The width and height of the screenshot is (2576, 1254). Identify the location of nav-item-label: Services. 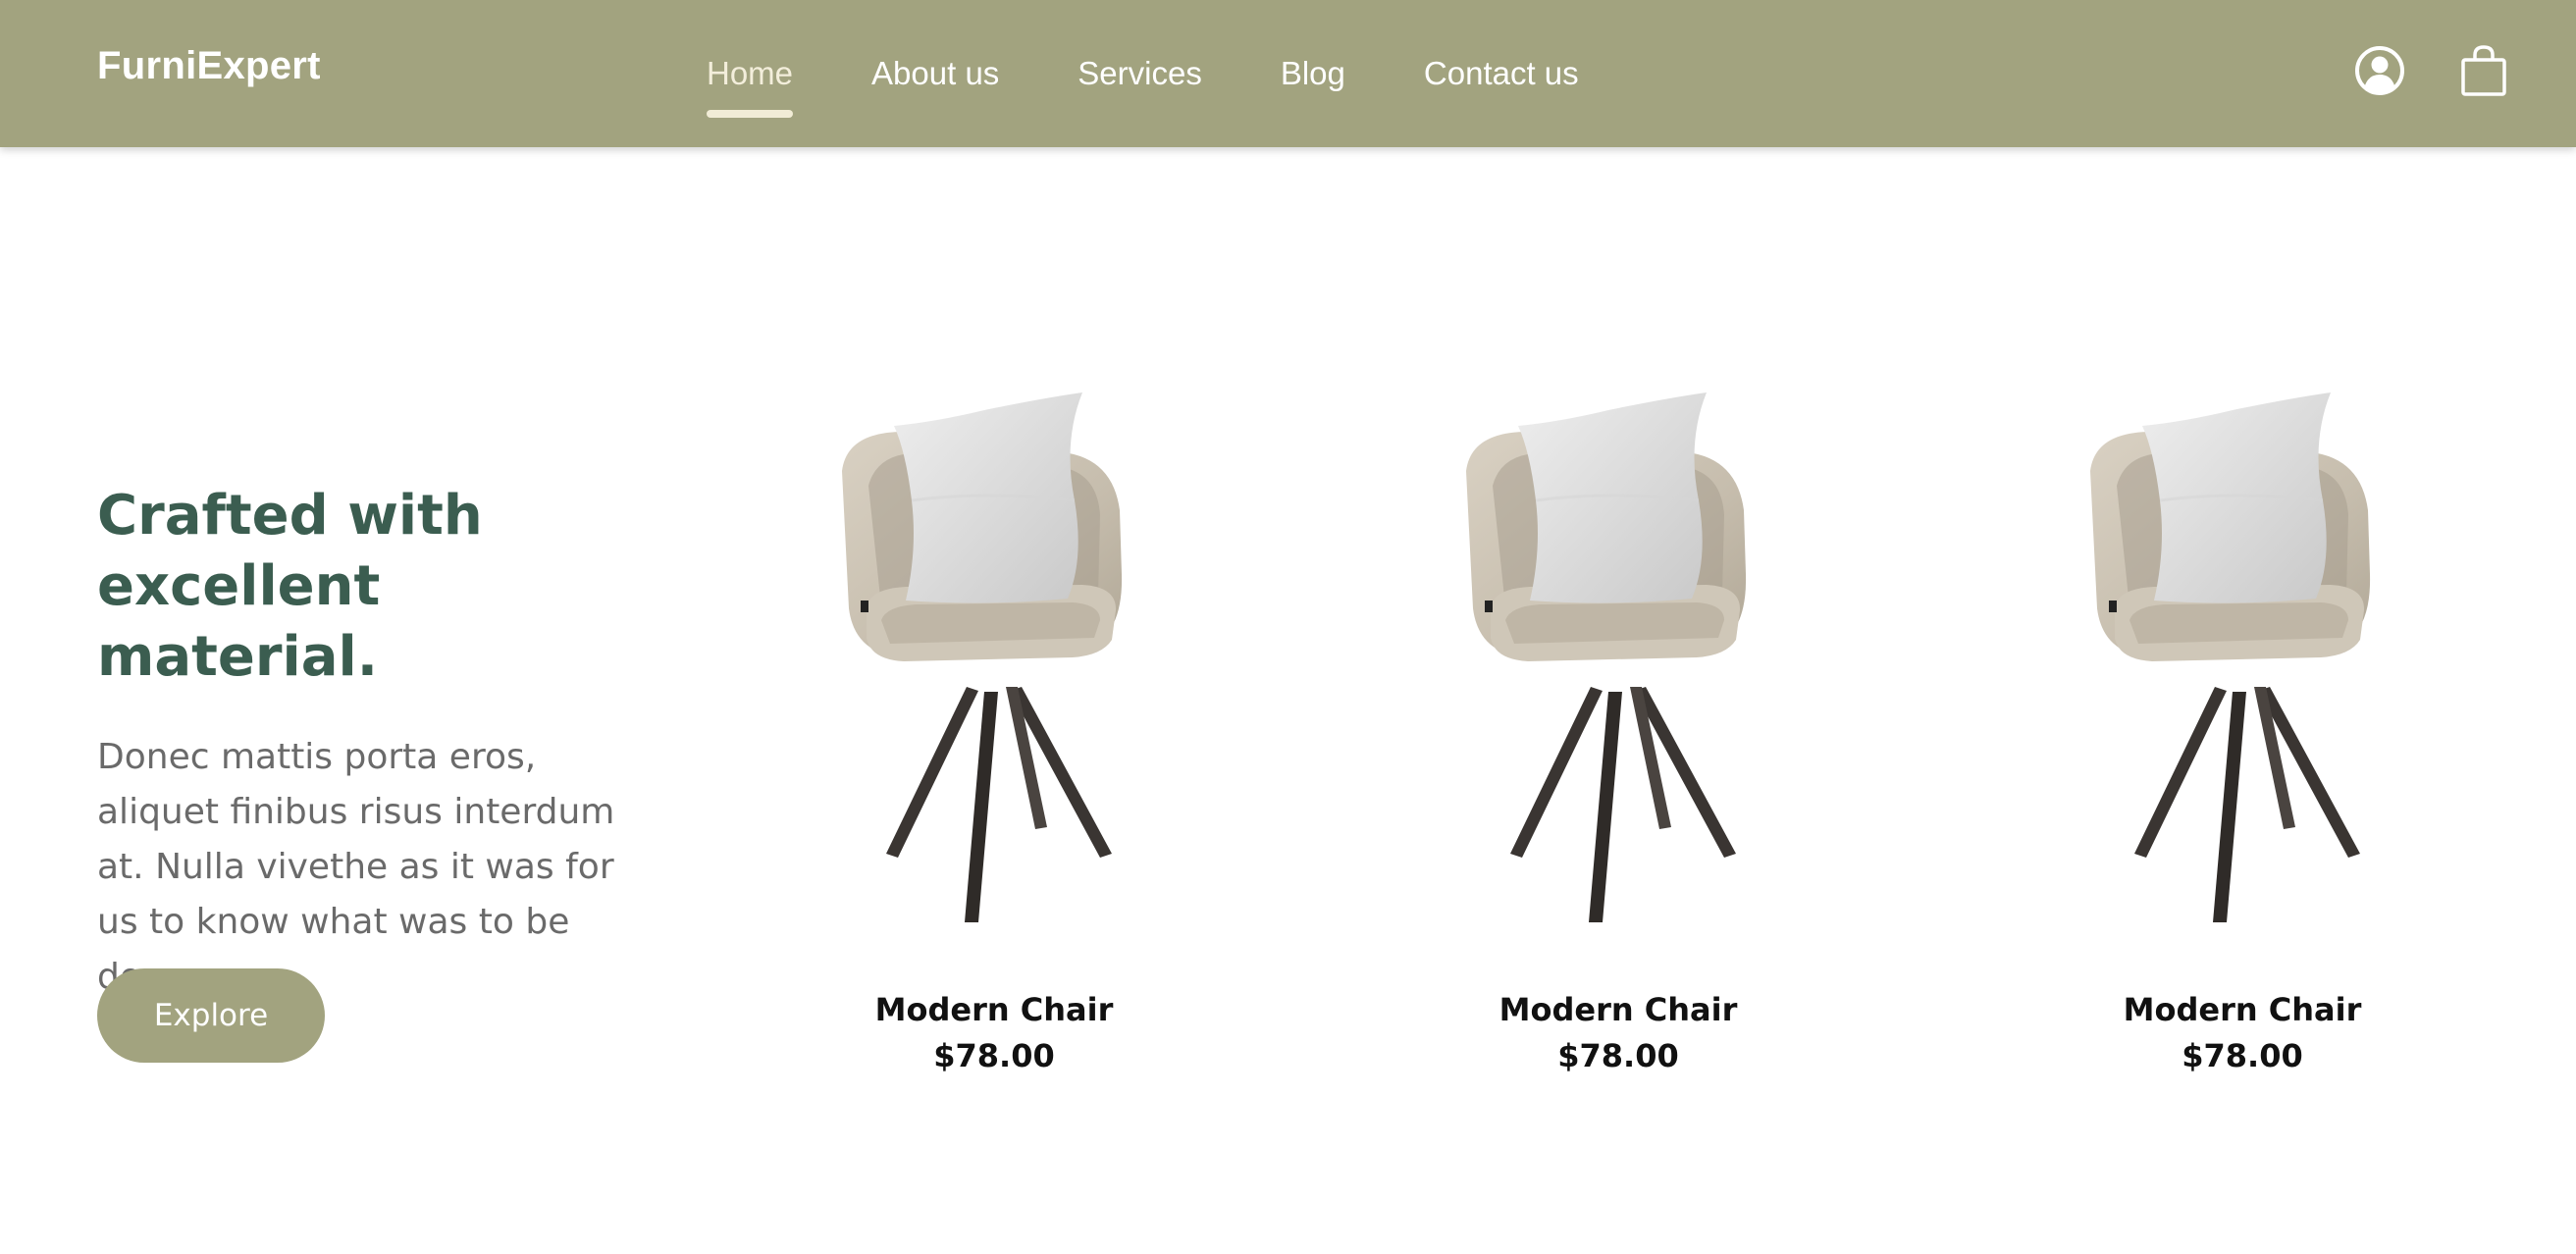
(1140, 73).